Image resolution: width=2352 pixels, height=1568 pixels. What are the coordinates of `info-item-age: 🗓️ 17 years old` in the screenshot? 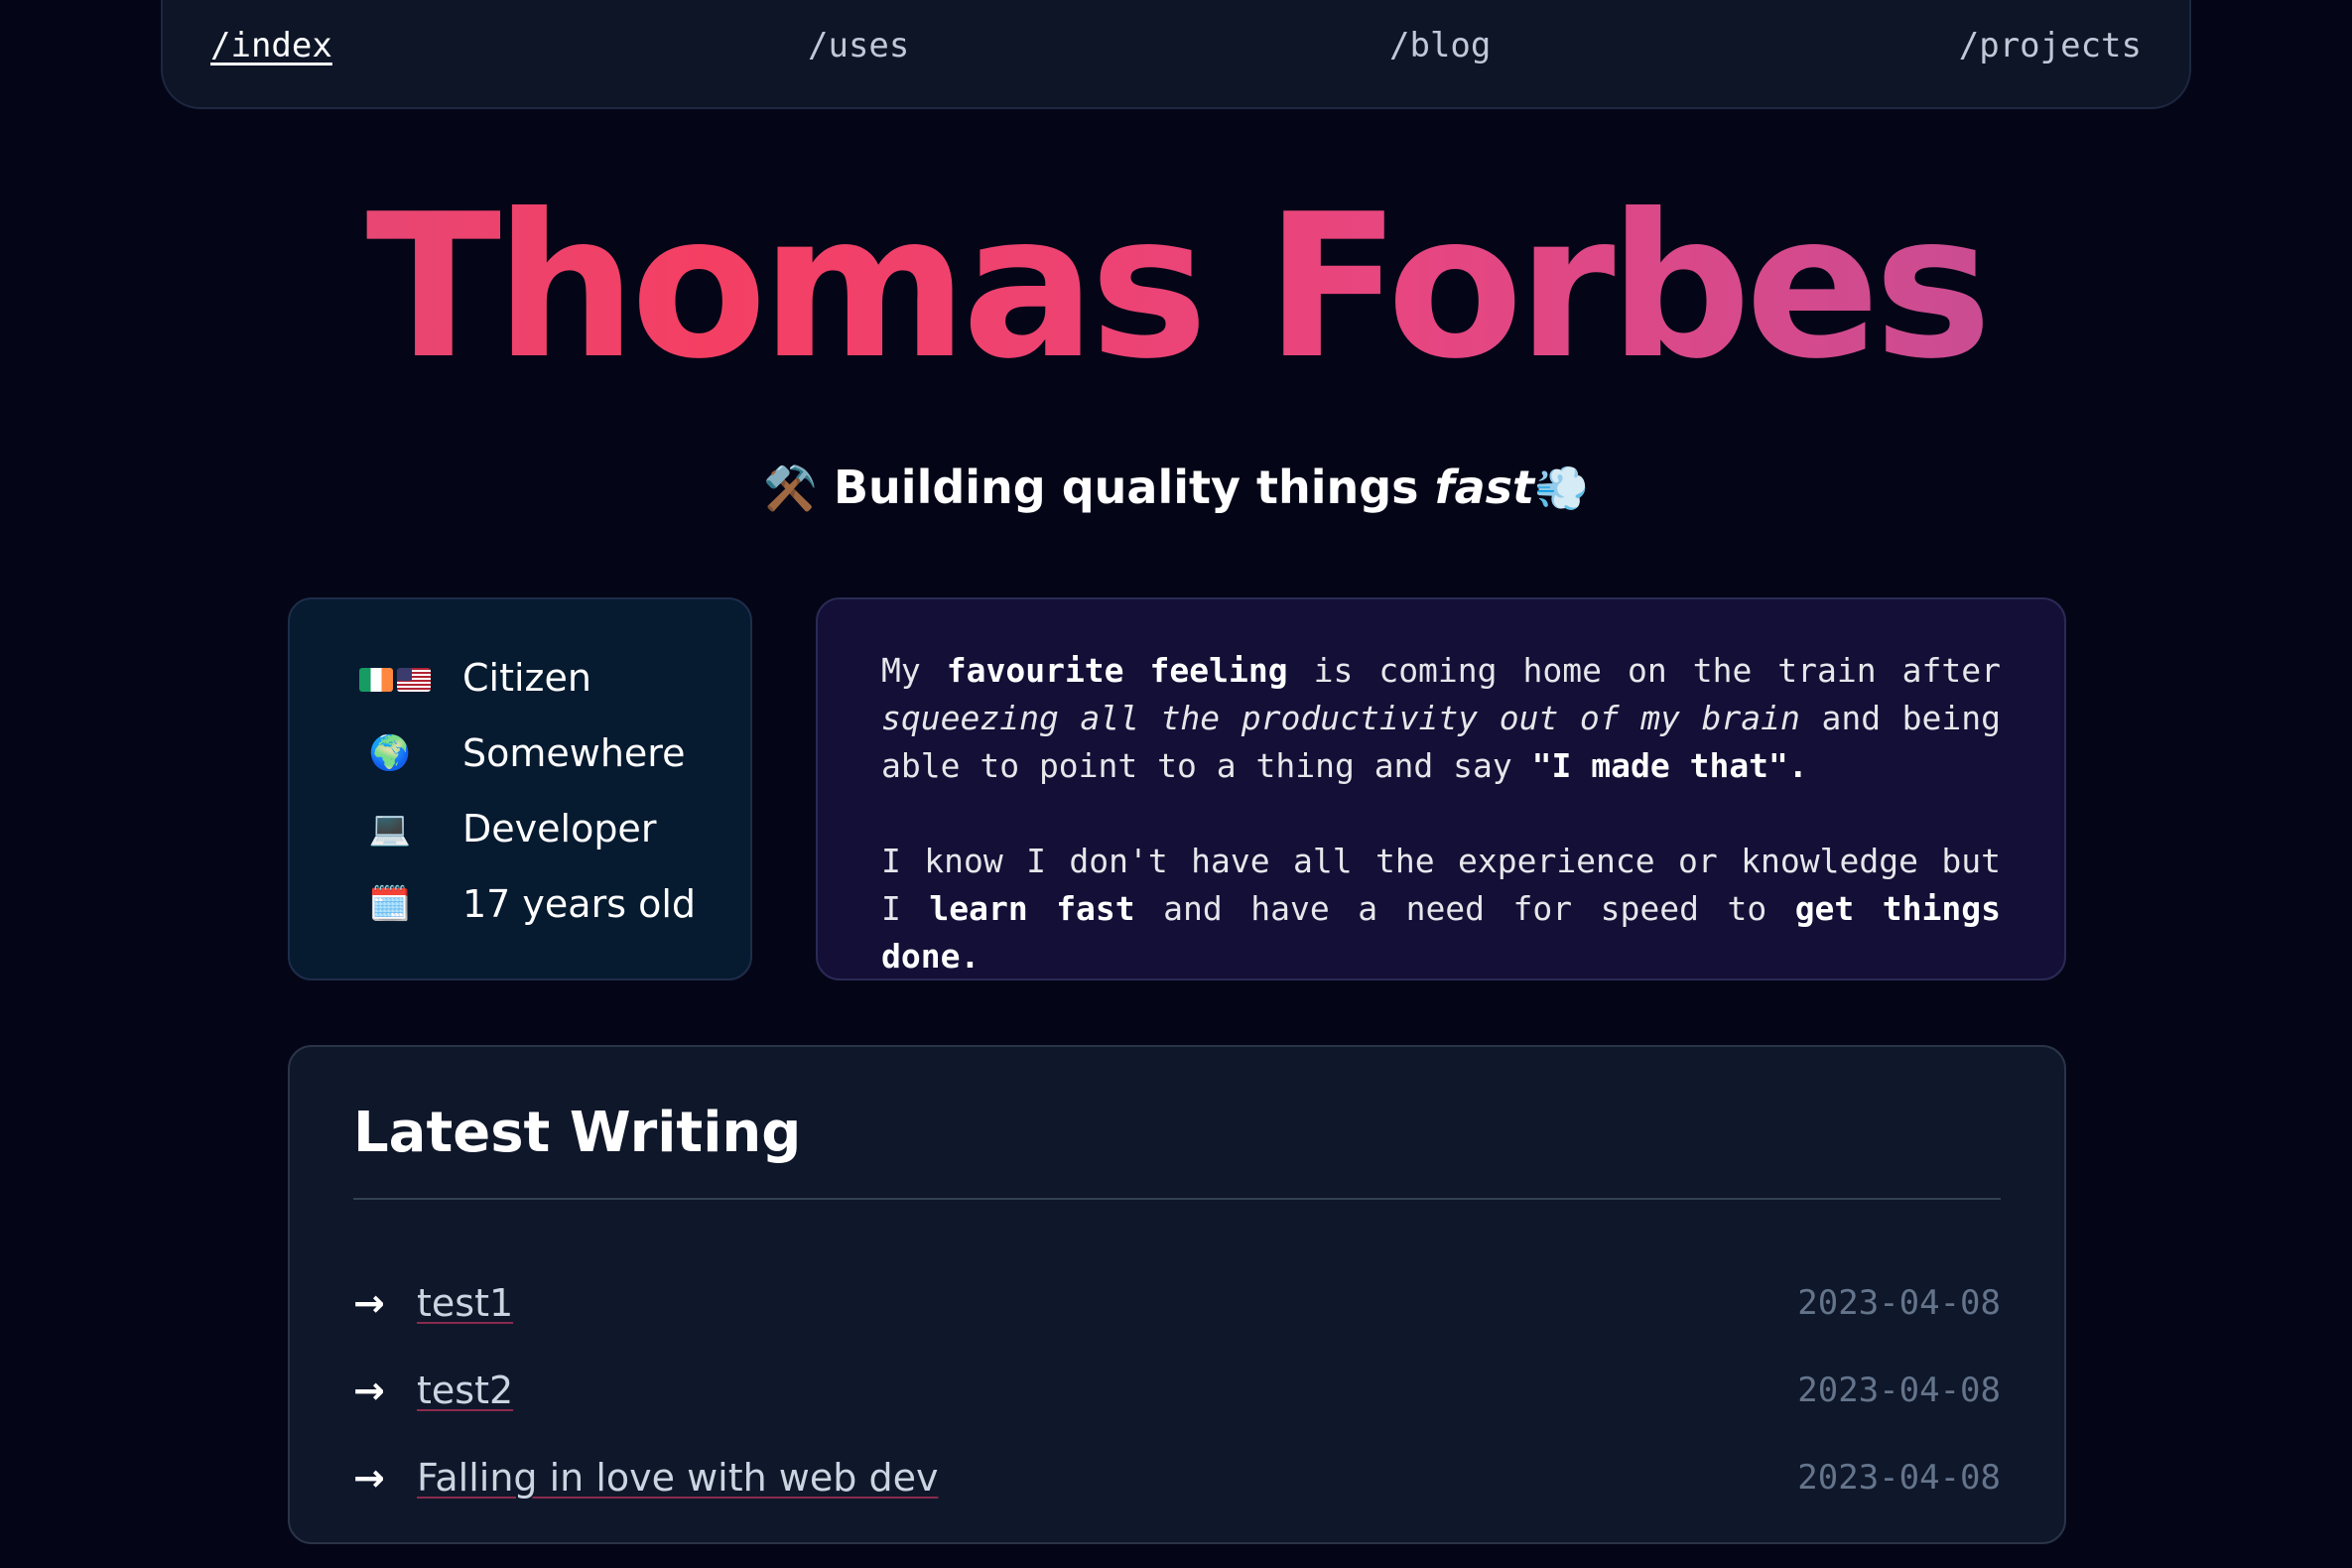 It's located at (527, 904).